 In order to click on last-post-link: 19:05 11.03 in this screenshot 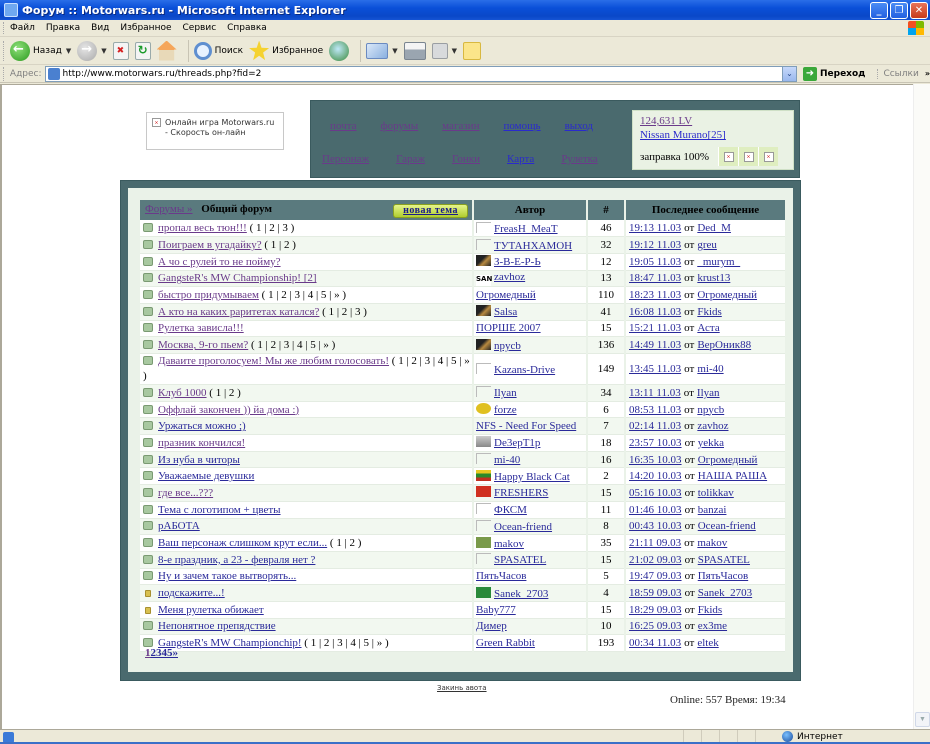, I will do `click(655, 262)`.